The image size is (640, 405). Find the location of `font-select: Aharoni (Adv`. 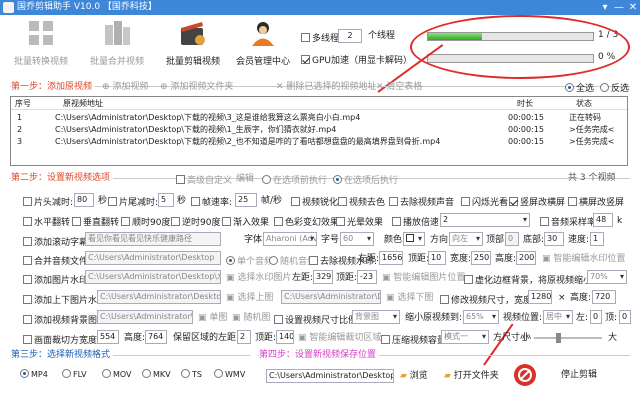

font-select: Aharoni (Adv is located at coordinates (290, 239).